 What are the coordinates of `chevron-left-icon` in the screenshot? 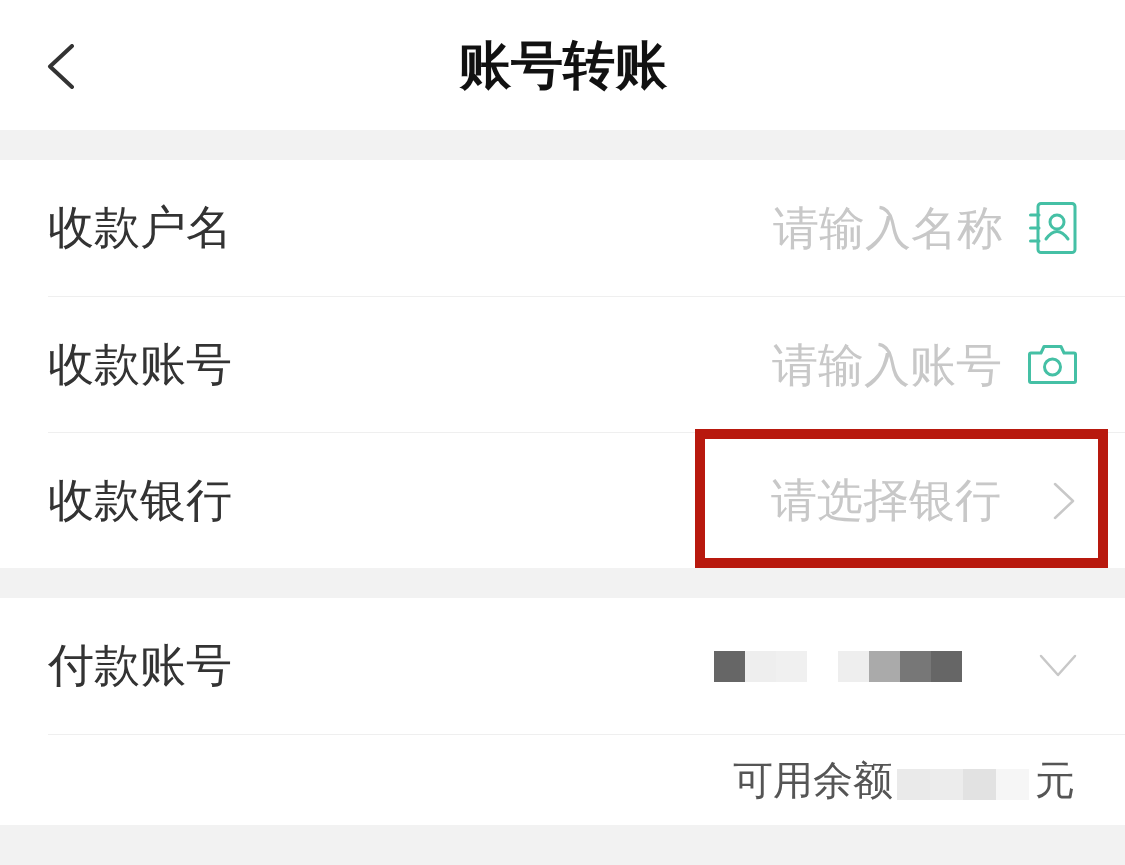 It's located at (60, 66).